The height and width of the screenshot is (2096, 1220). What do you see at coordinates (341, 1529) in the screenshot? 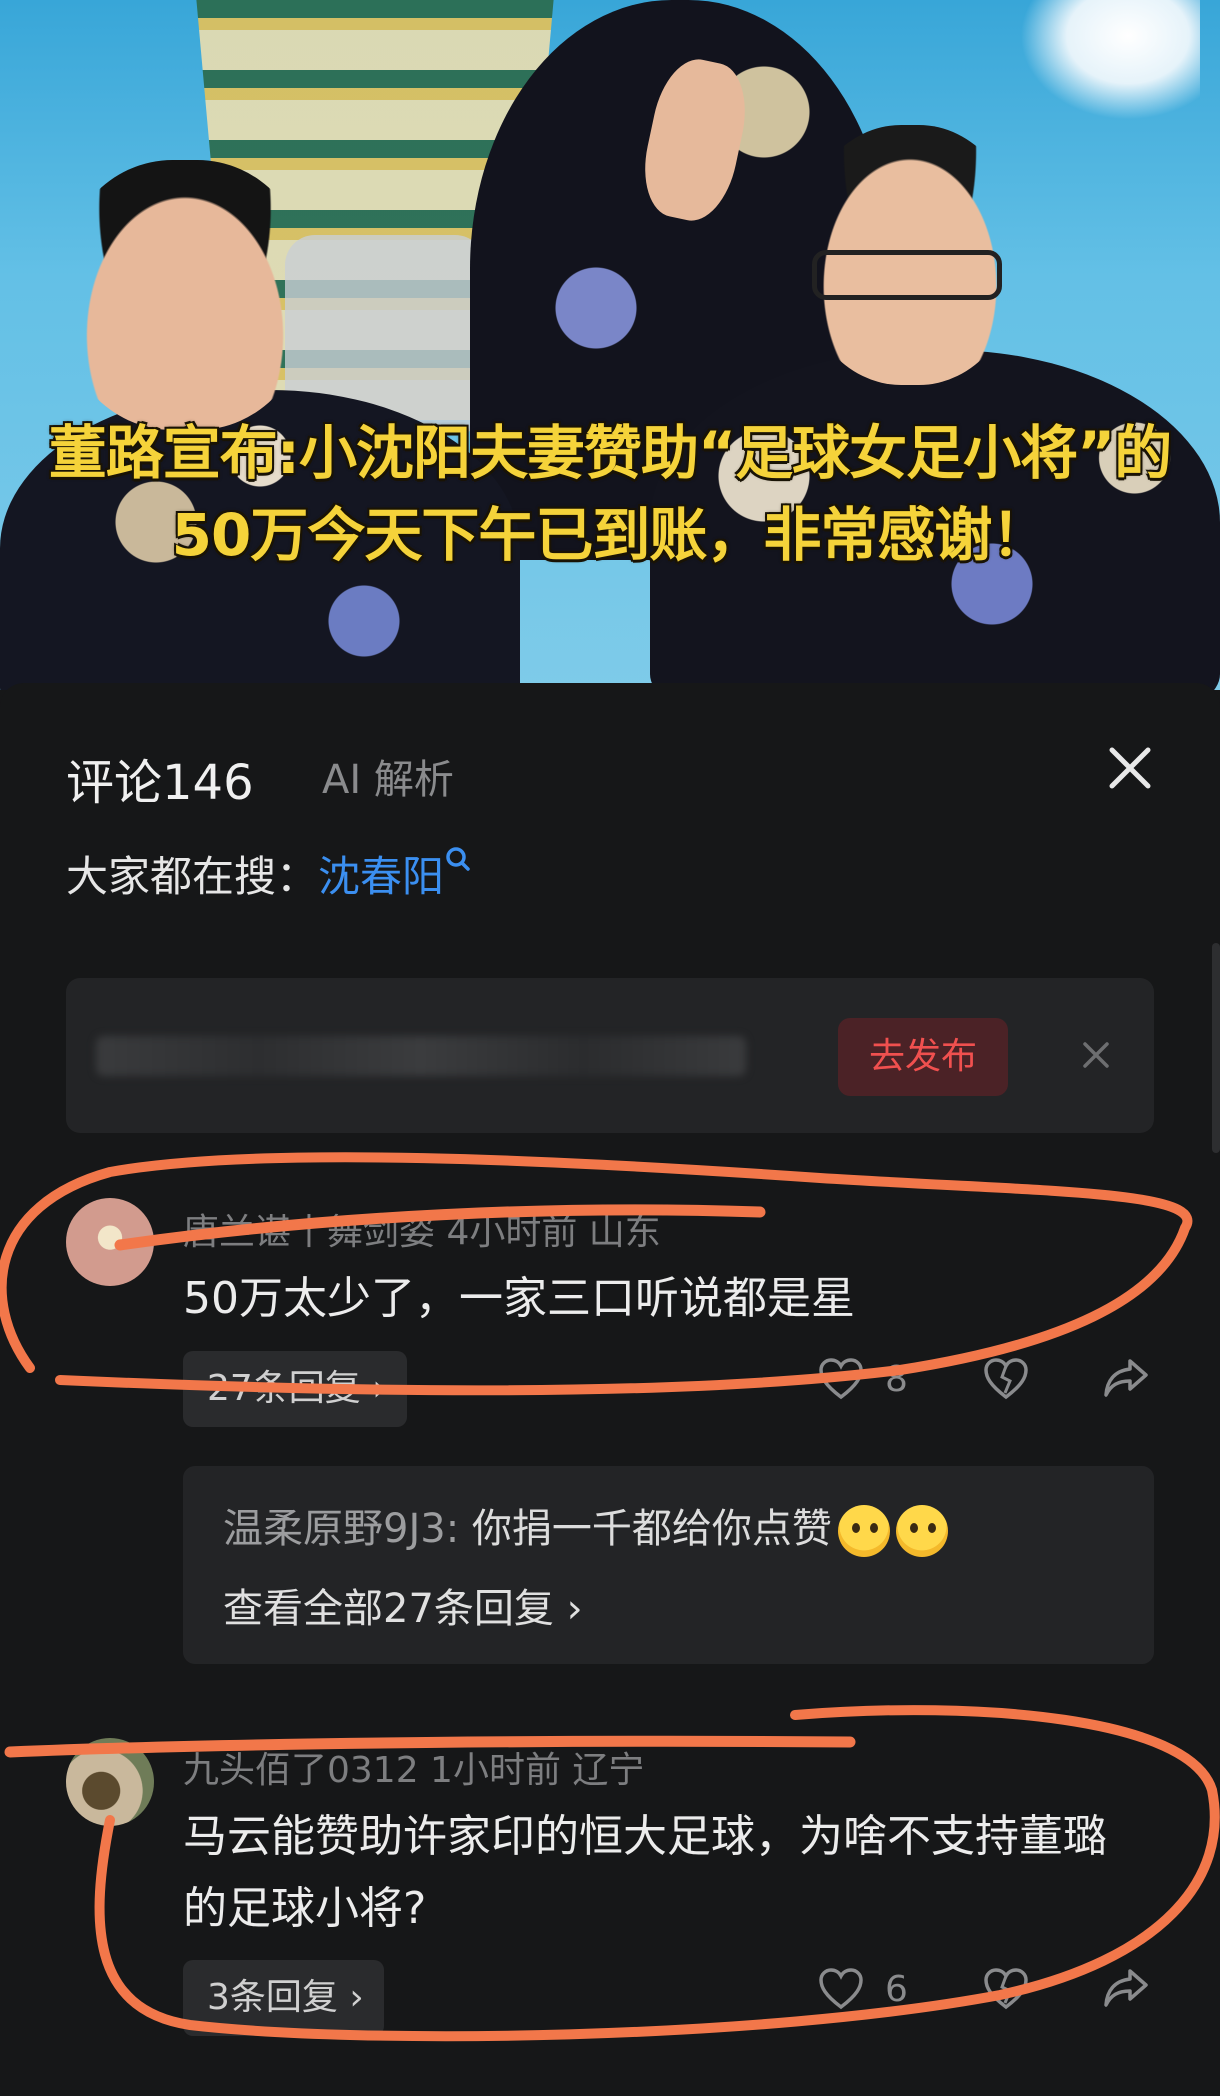
I see `reply-username: 温柔原野9J3:` at bounding box center [341, 1529].